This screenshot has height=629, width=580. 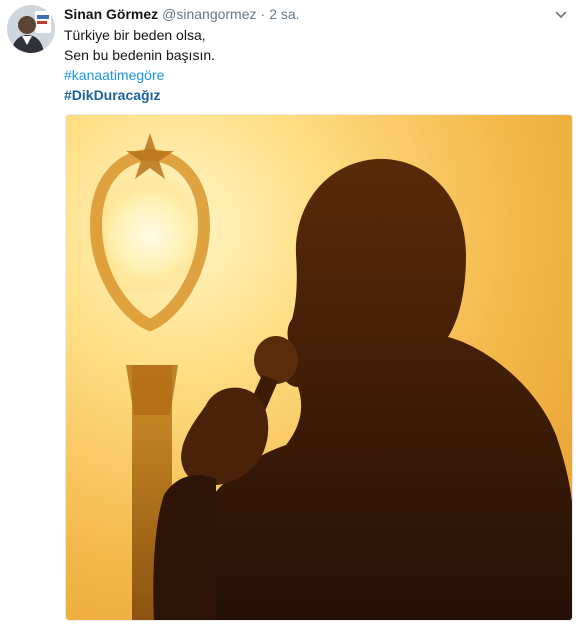 I want to click on tweet-text-line: Türkiye bir beden olsa,, so click(x=135, y=35).